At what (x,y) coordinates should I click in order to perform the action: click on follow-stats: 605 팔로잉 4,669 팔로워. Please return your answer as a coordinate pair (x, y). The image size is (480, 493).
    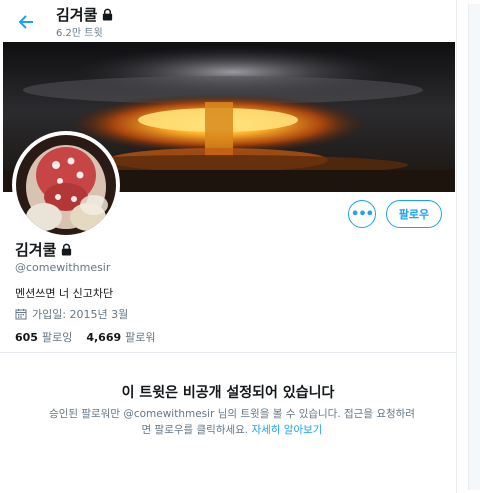
    Looking at the image, I should click on (85, 337).